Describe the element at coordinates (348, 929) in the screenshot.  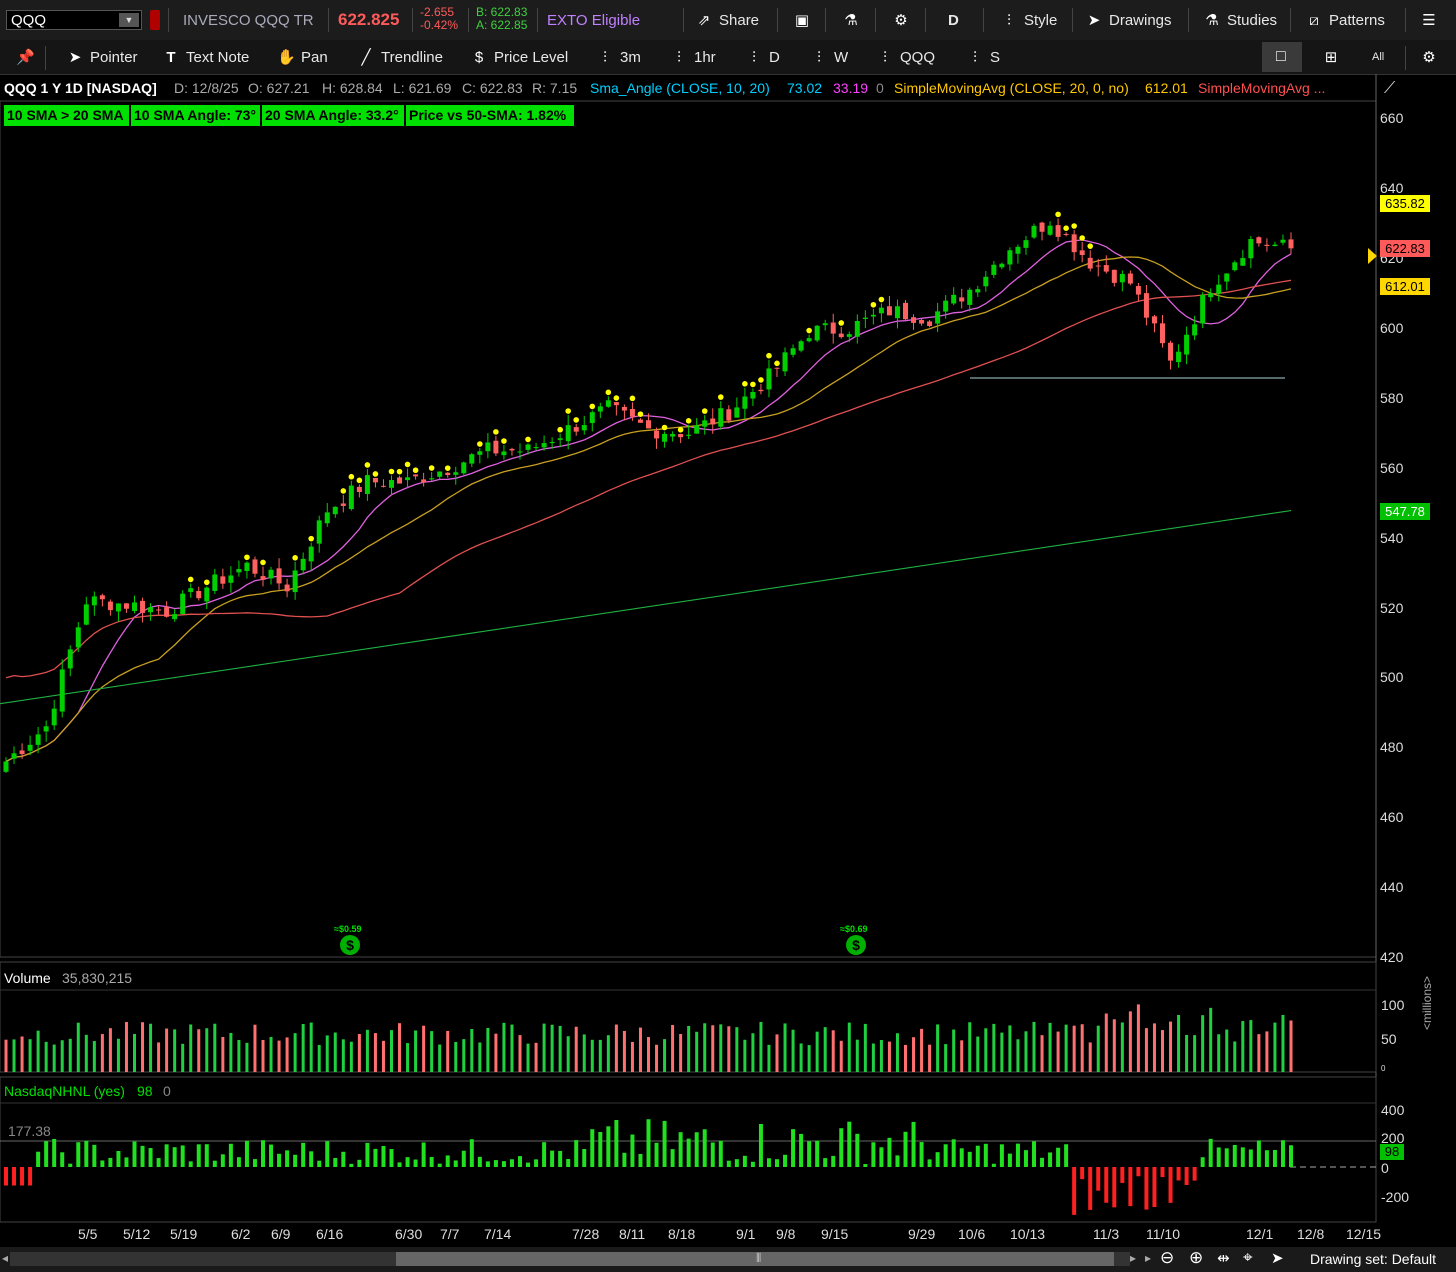
I see `dividend-label-1: ≈$0.59` at that location.